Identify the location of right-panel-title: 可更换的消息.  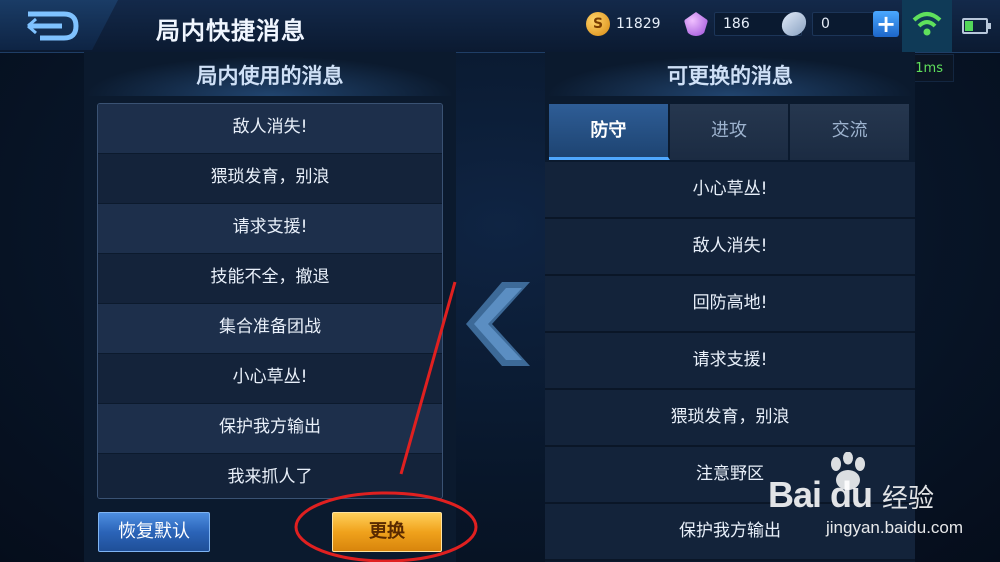
(730, 76).